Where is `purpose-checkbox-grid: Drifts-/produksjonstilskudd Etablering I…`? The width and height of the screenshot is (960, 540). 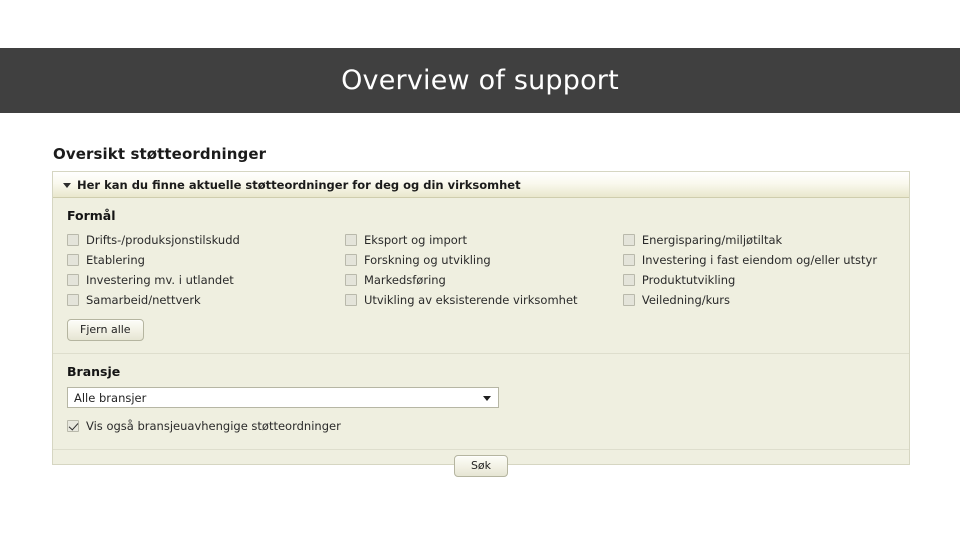
purpose-checkbox-grid: Drifts-/produksjonstilskudd Etablering I… is located at coordinates (481, 271).